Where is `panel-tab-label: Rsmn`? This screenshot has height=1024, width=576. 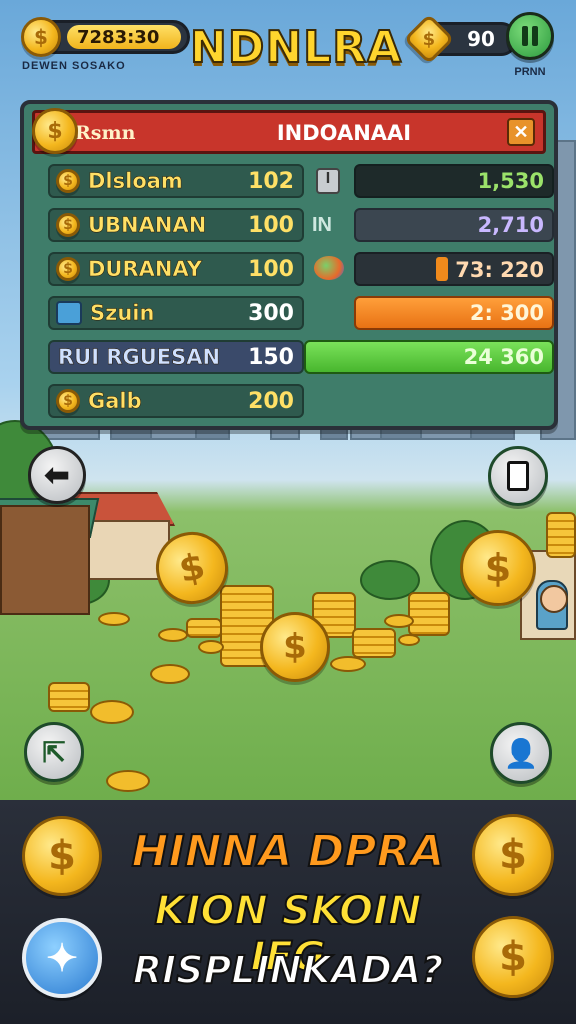
panel-tab-label: Rsmn is located at coordinates (105, 133).